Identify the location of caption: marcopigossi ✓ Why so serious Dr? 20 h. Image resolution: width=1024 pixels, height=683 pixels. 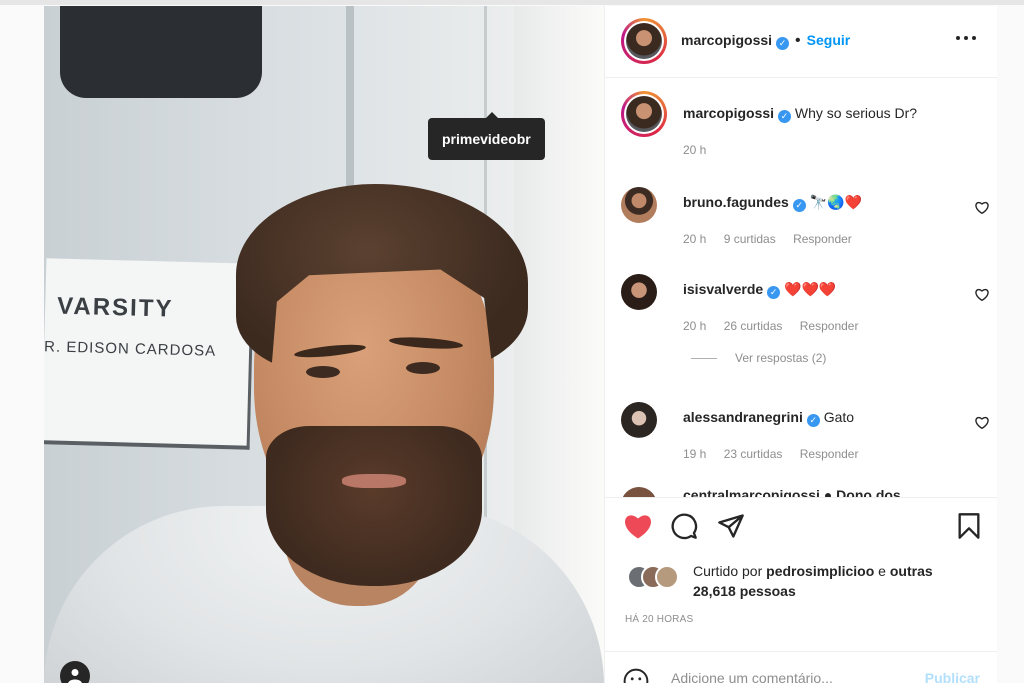
(806, 126).